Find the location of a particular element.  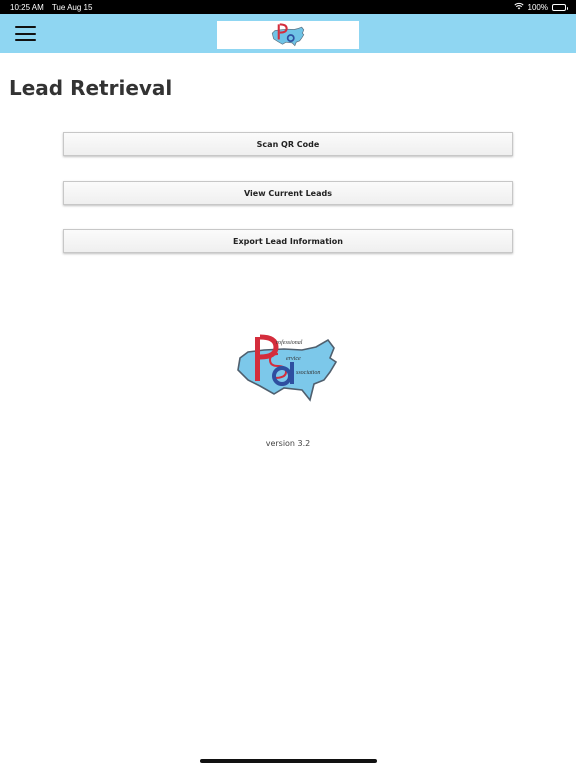

psa-logo: rofessional ervice ssociation is located at coordinates (287, 368).